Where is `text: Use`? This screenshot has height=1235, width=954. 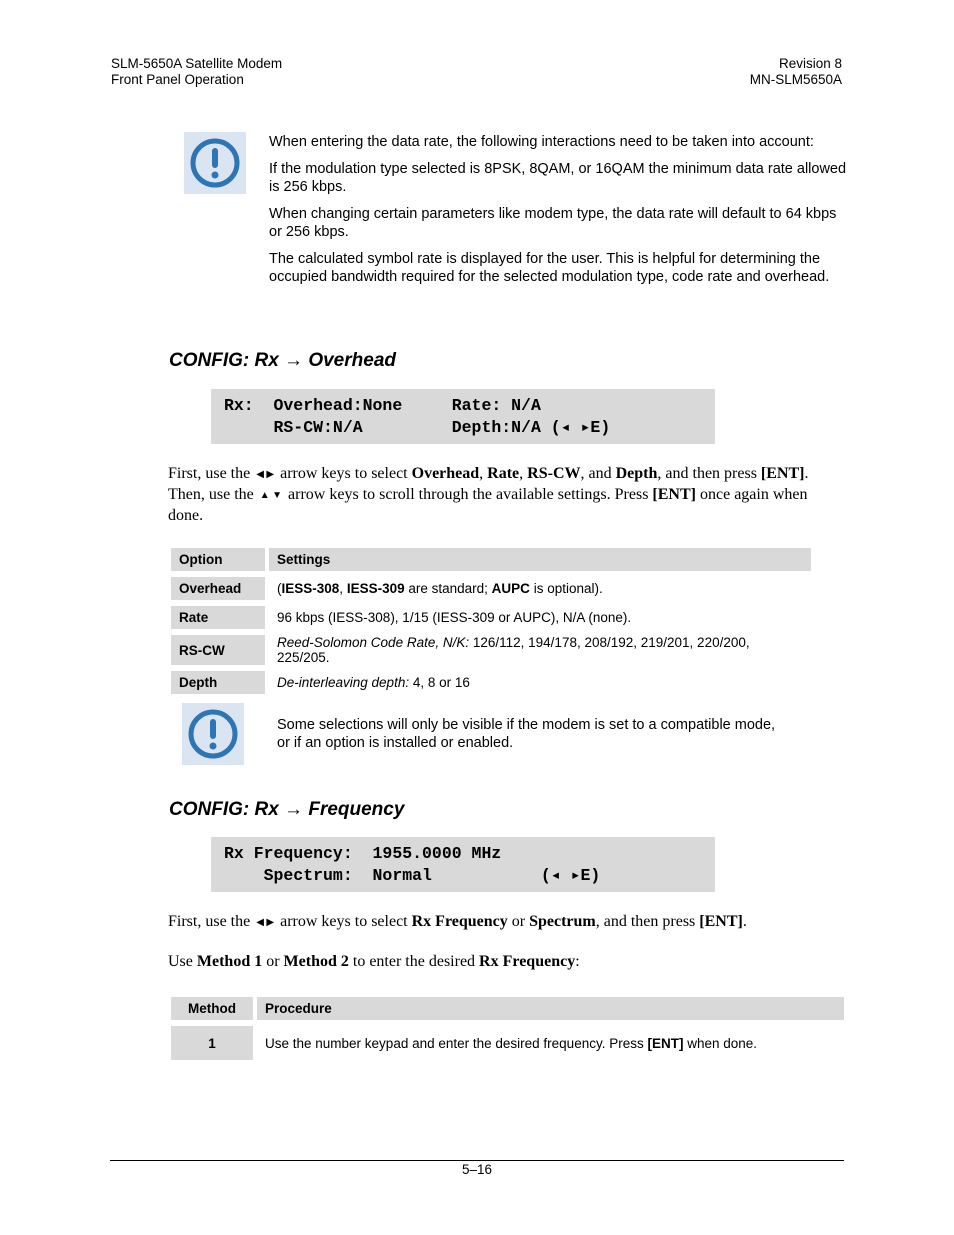
text: Use is located at coordinates (182, 961).